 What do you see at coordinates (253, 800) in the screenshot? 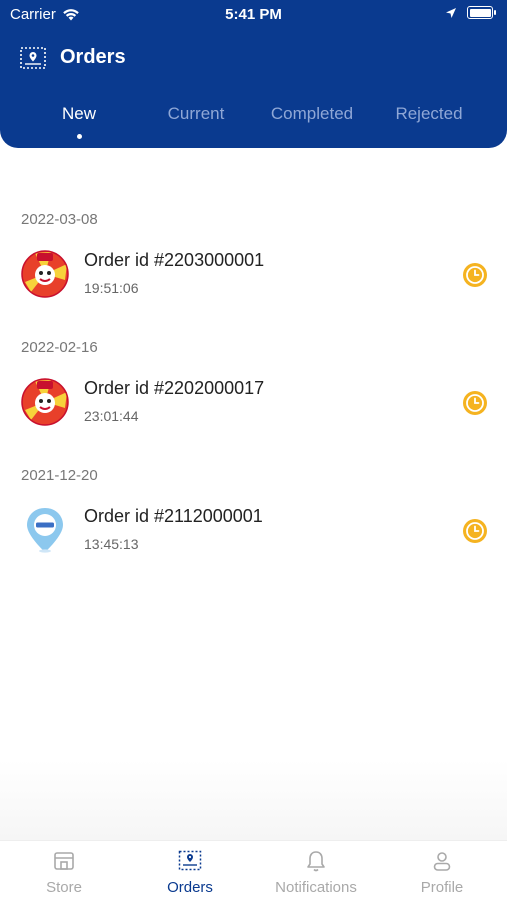
I see `bottom-fade` at bounding box center [253, 800].